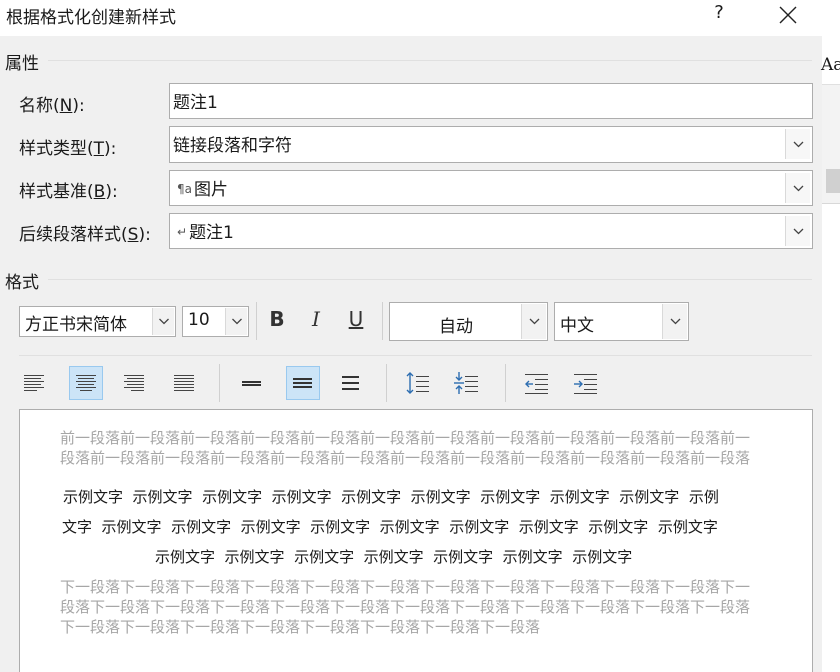  What do you see at coordinates (411, 18) in the screenshot?
I see `dialog-titlebar: 根据格式化创建新样式 ?` at bounding box center [411, 18].